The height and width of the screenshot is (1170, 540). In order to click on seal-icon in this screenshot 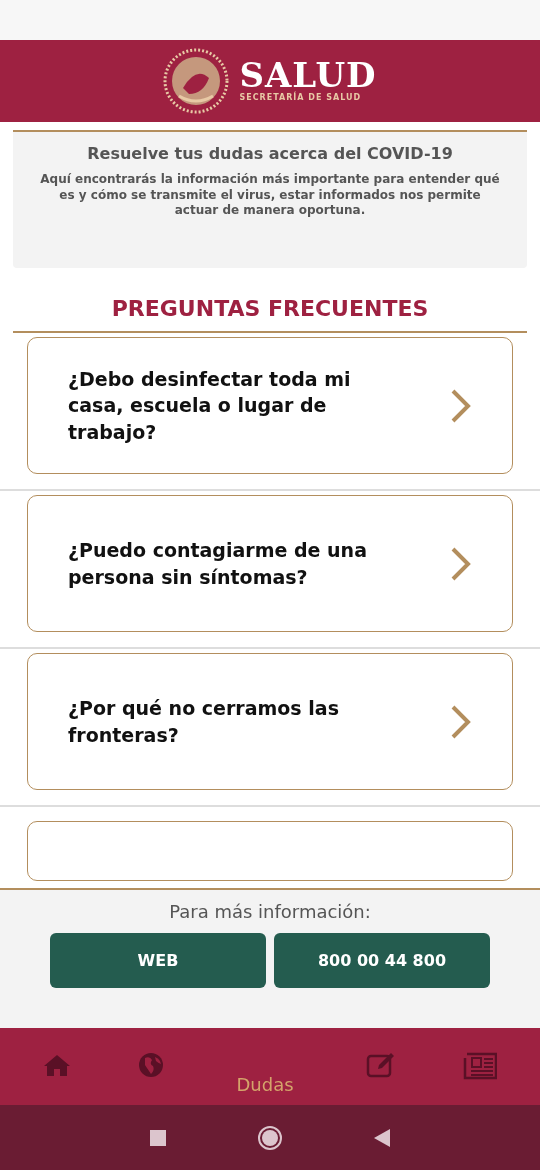, I will do `click(196, 81)`.